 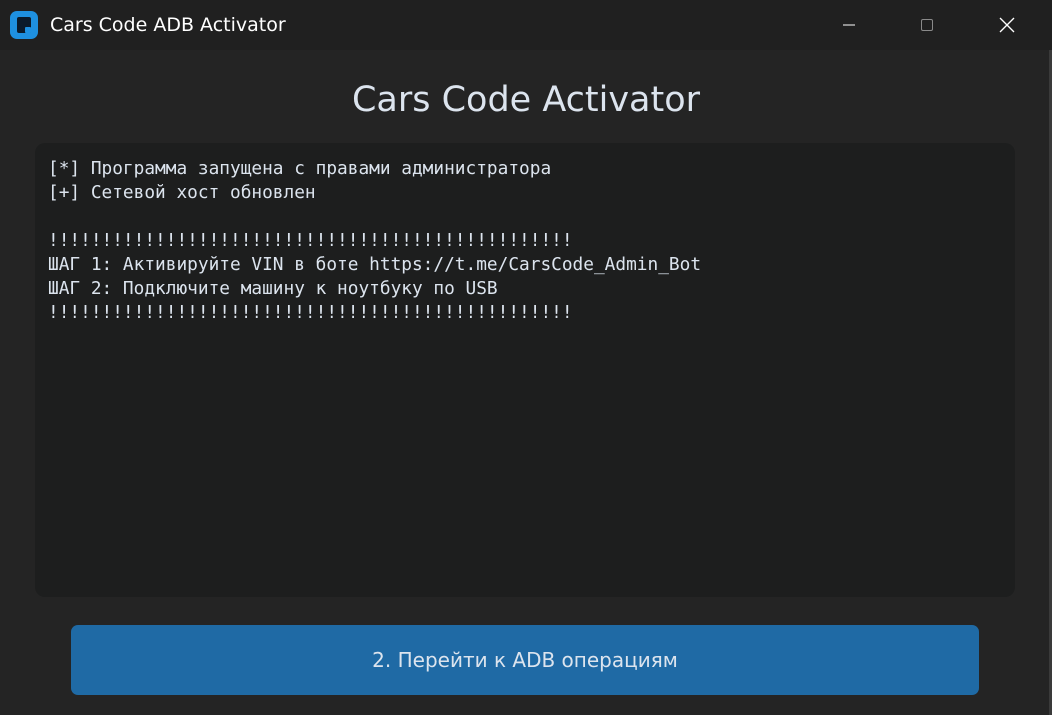 I want to click on go-to-adb-operations-button: 2. Перейти к ADB операциям, so click(x=525, y=660).